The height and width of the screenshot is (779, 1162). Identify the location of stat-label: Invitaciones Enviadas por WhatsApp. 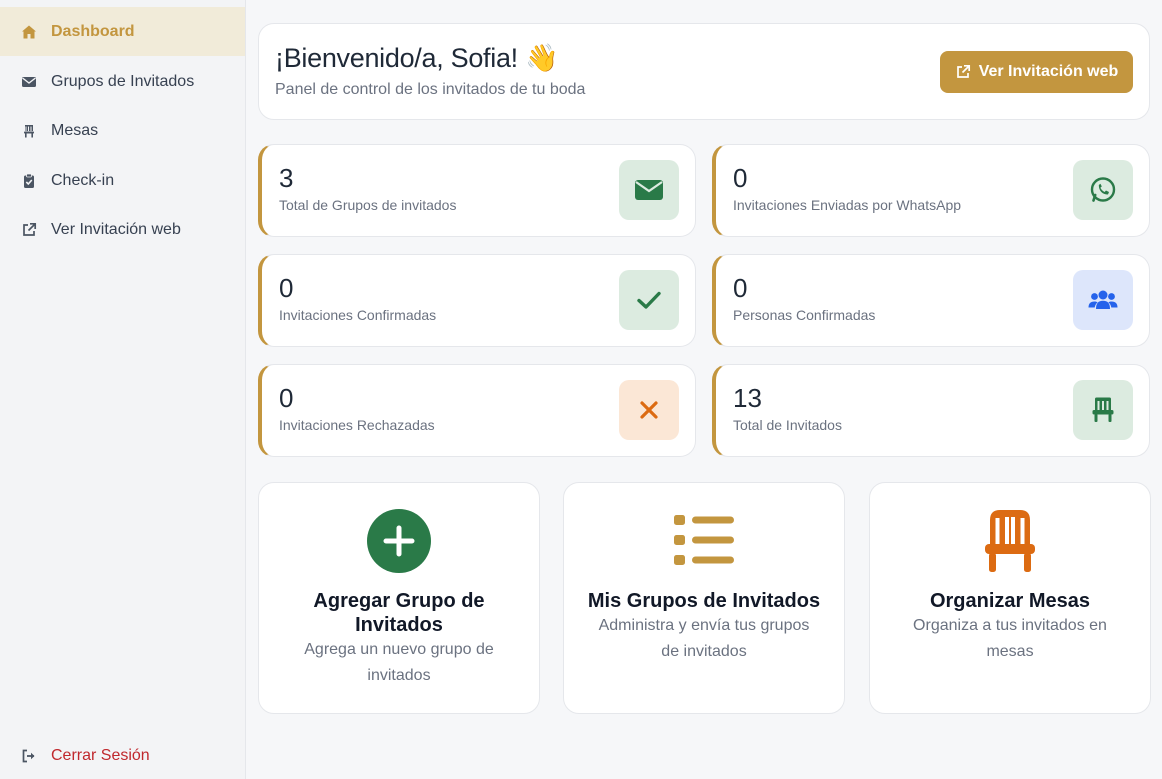
(847, 205).